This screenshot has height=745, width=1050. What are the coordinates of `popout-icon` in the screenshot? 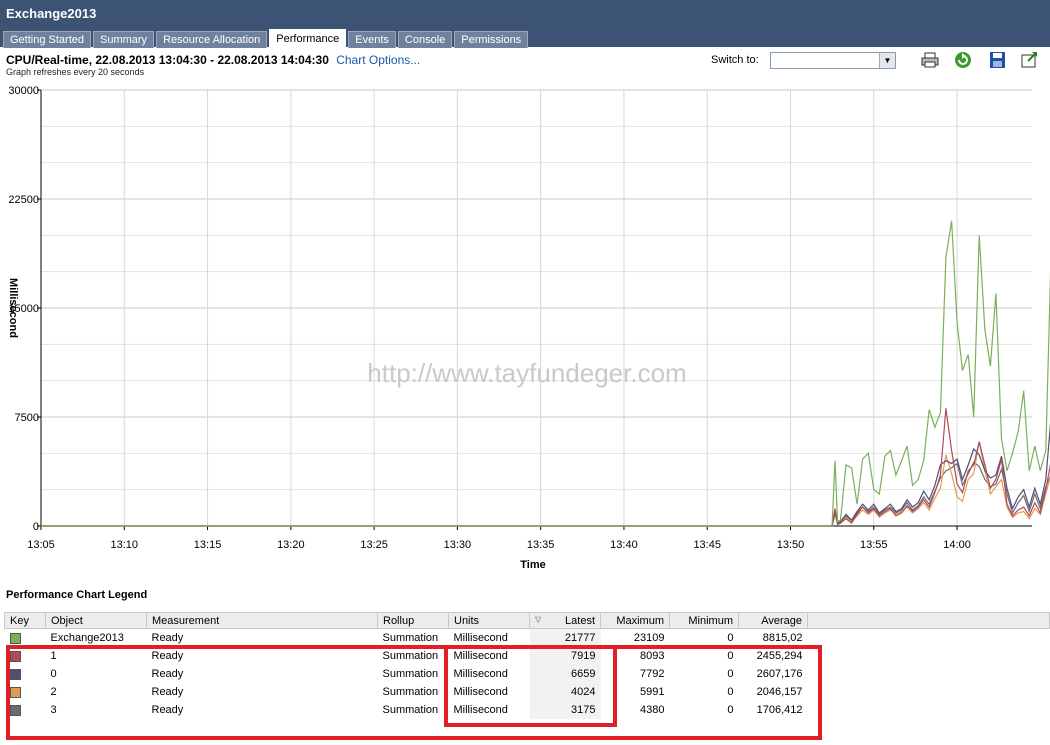 It's located at (1030, 60).